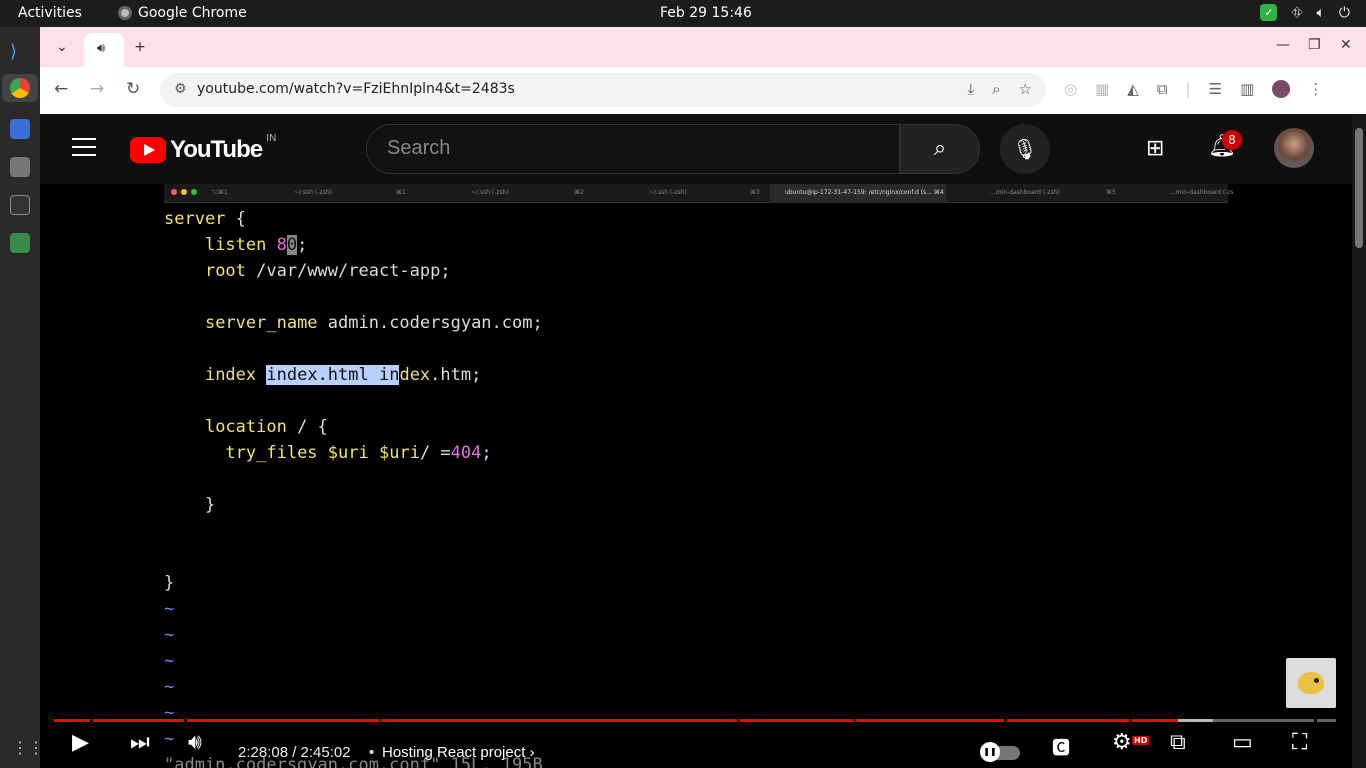 The image size is (1366, 768). I want to click on code-token: {, so click(235, 219).